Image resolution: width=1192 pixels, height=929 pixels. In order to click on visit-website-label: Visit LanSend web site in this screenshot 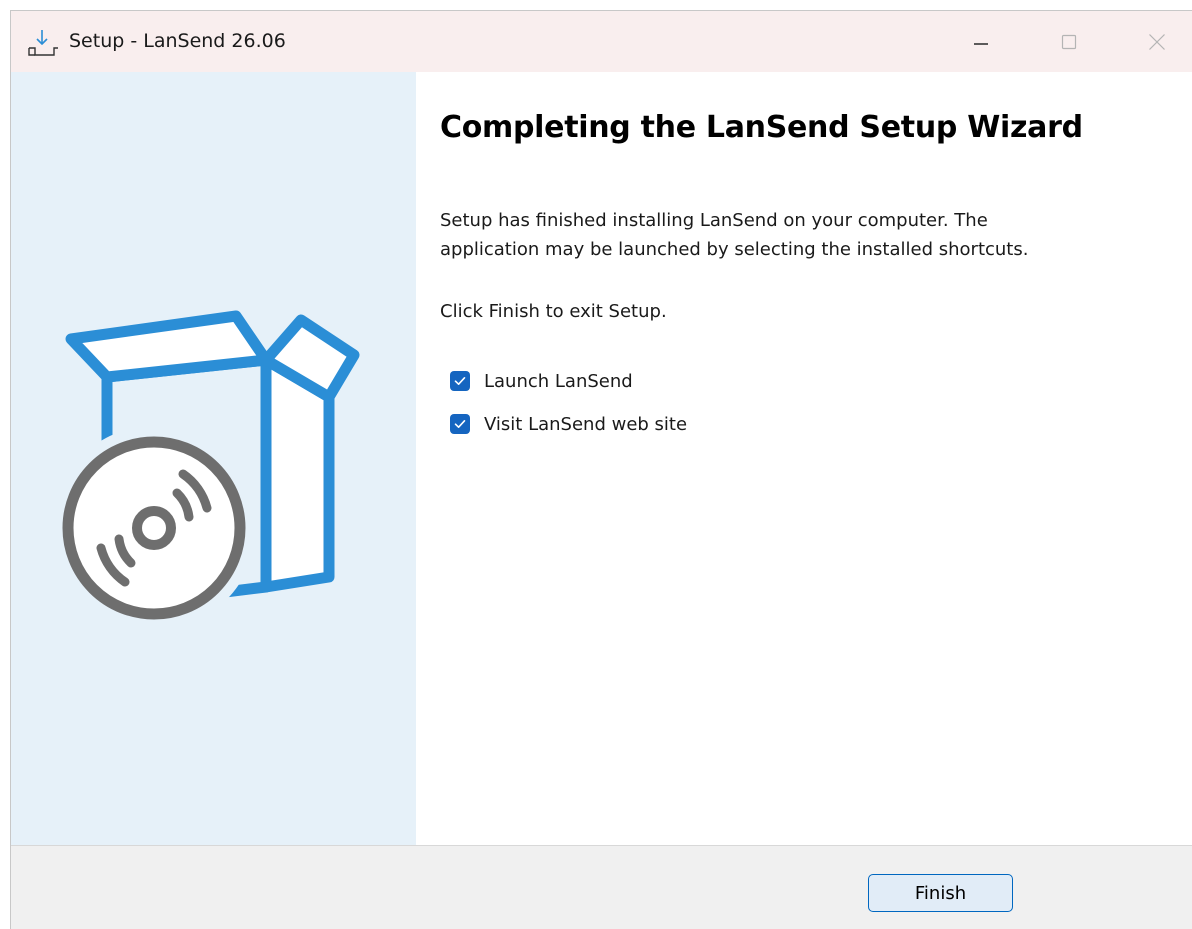, I will do `click(585, 424)`.